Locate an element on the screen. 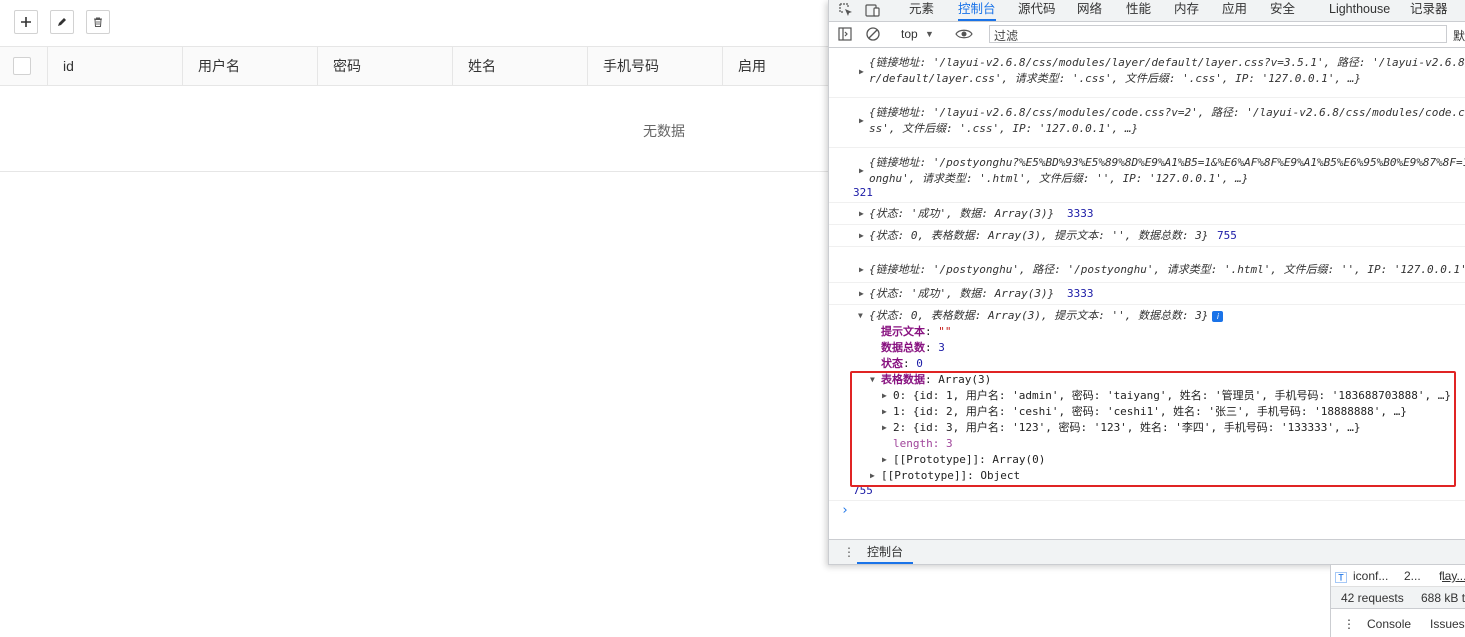  trash-icon is located at coordinates (98, 22).